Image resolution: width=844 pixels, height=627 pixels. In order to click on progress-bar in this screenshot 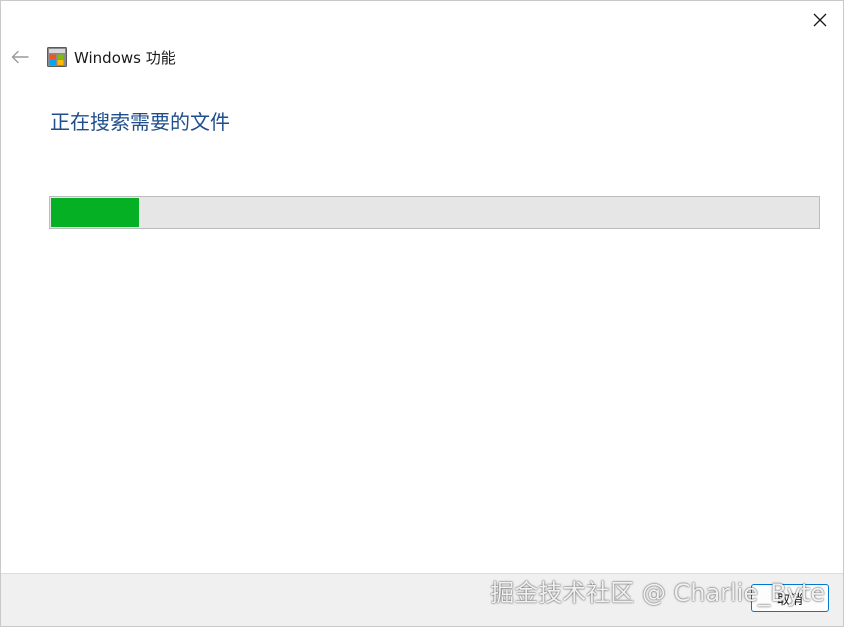, I will do `click(434, 212)`.